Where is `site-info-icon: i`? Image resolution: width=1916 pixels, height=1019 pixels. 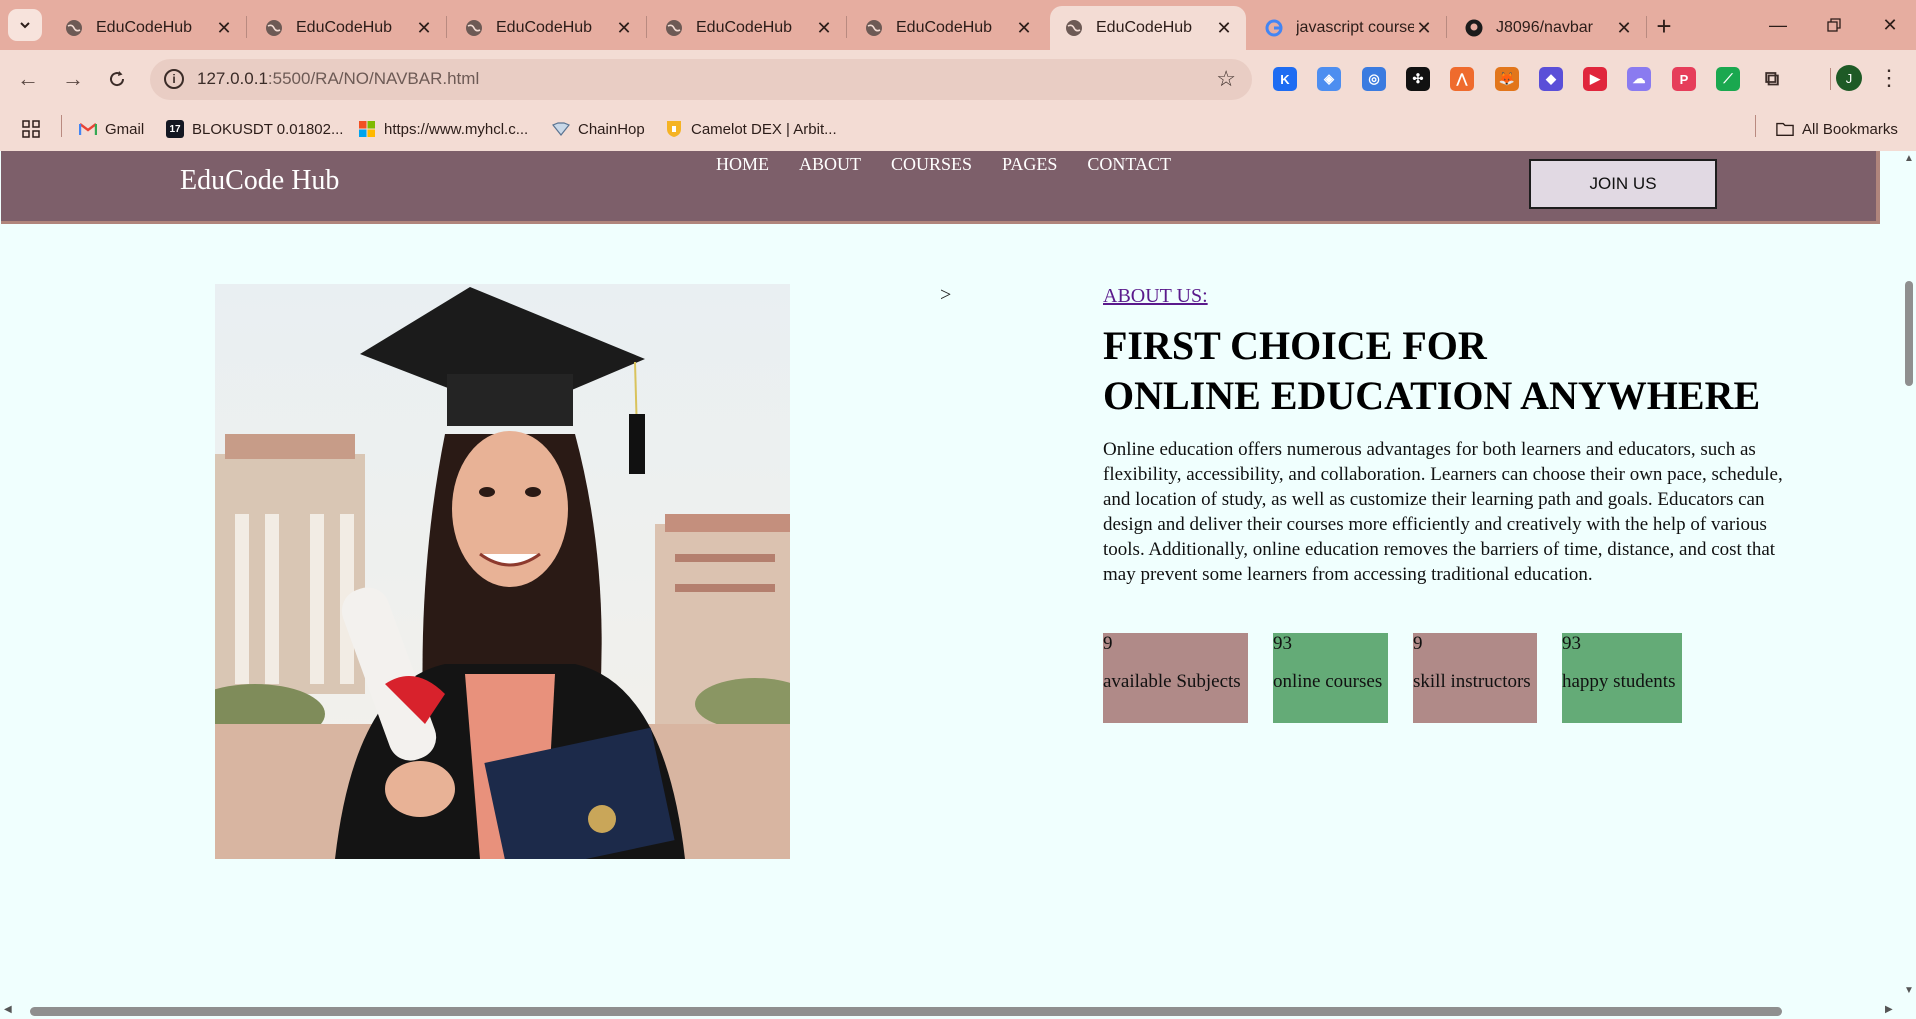
site-info-icon: i is located at coordinates (174, 79).